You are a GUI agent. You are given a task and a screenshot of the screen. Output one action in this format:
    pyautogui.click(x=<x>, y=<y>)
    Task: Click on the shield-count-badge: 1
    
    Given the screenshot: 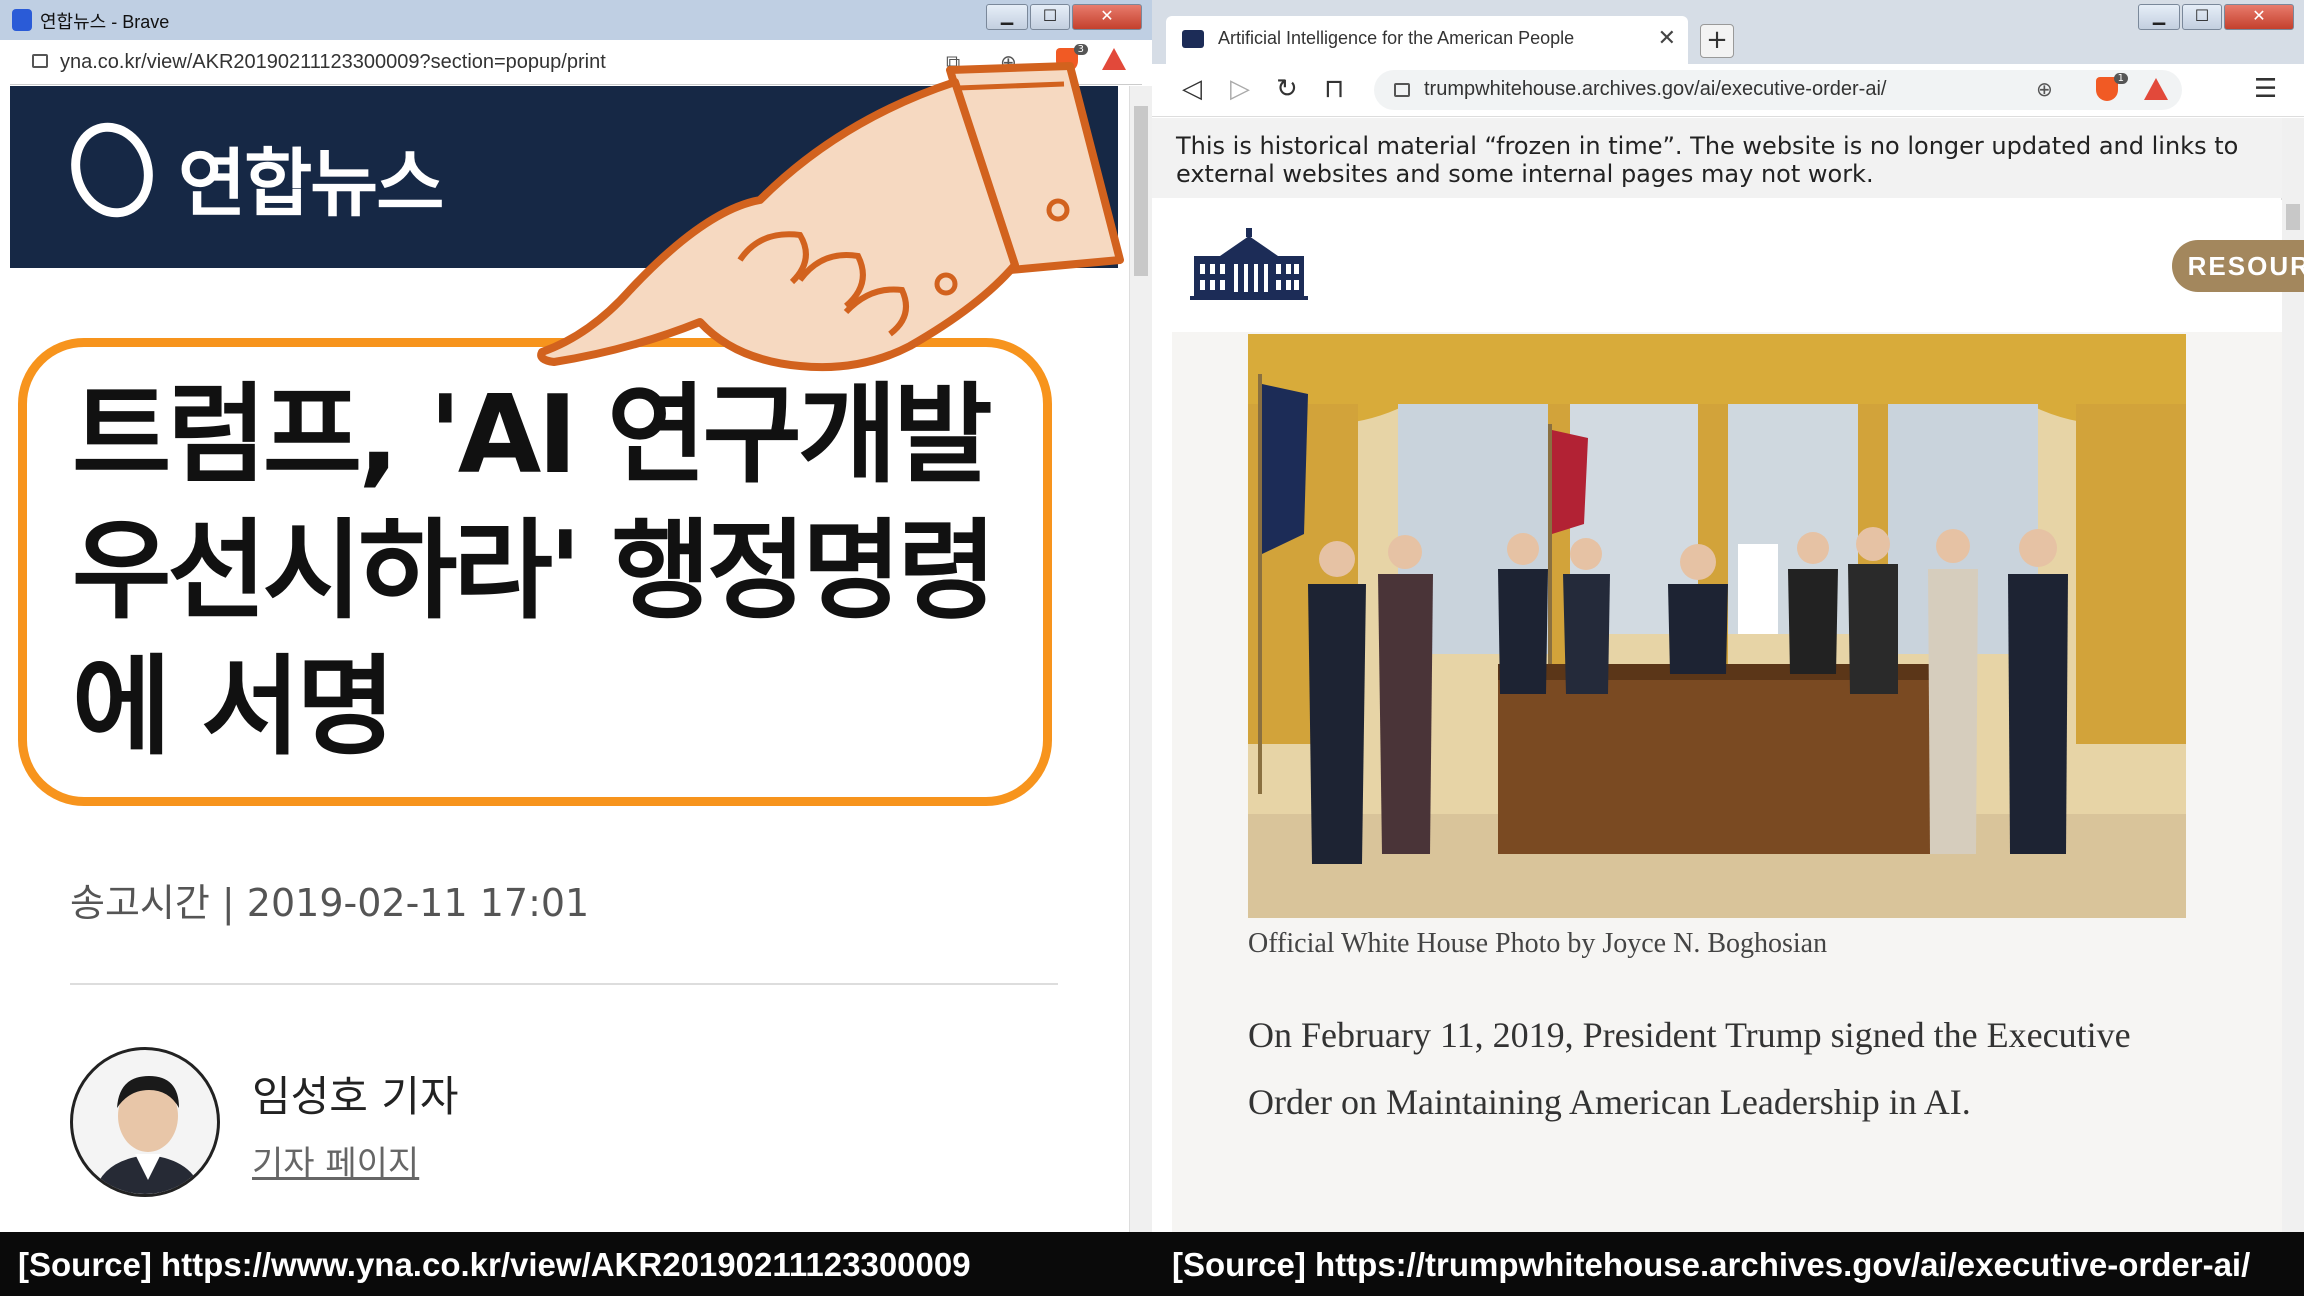 What is the action you would take?
    pyautogui.click(x=2120, y=78)
    